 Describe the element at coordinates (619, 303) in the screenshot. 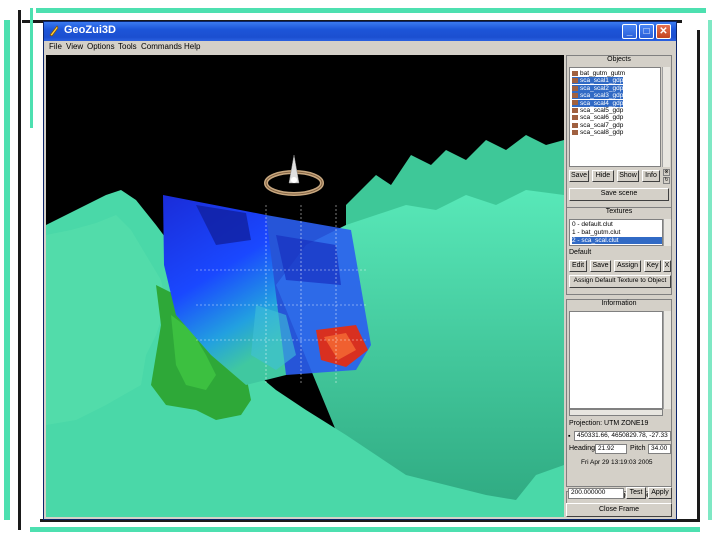

I see `information-title: Information` at that location.